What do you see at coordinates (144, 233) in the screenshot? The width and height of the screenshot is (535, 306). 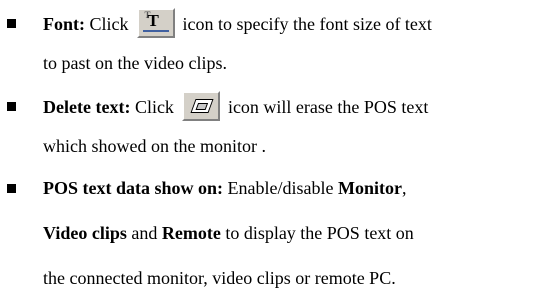 I see `item-text: and` at bounding box center [144, 233].